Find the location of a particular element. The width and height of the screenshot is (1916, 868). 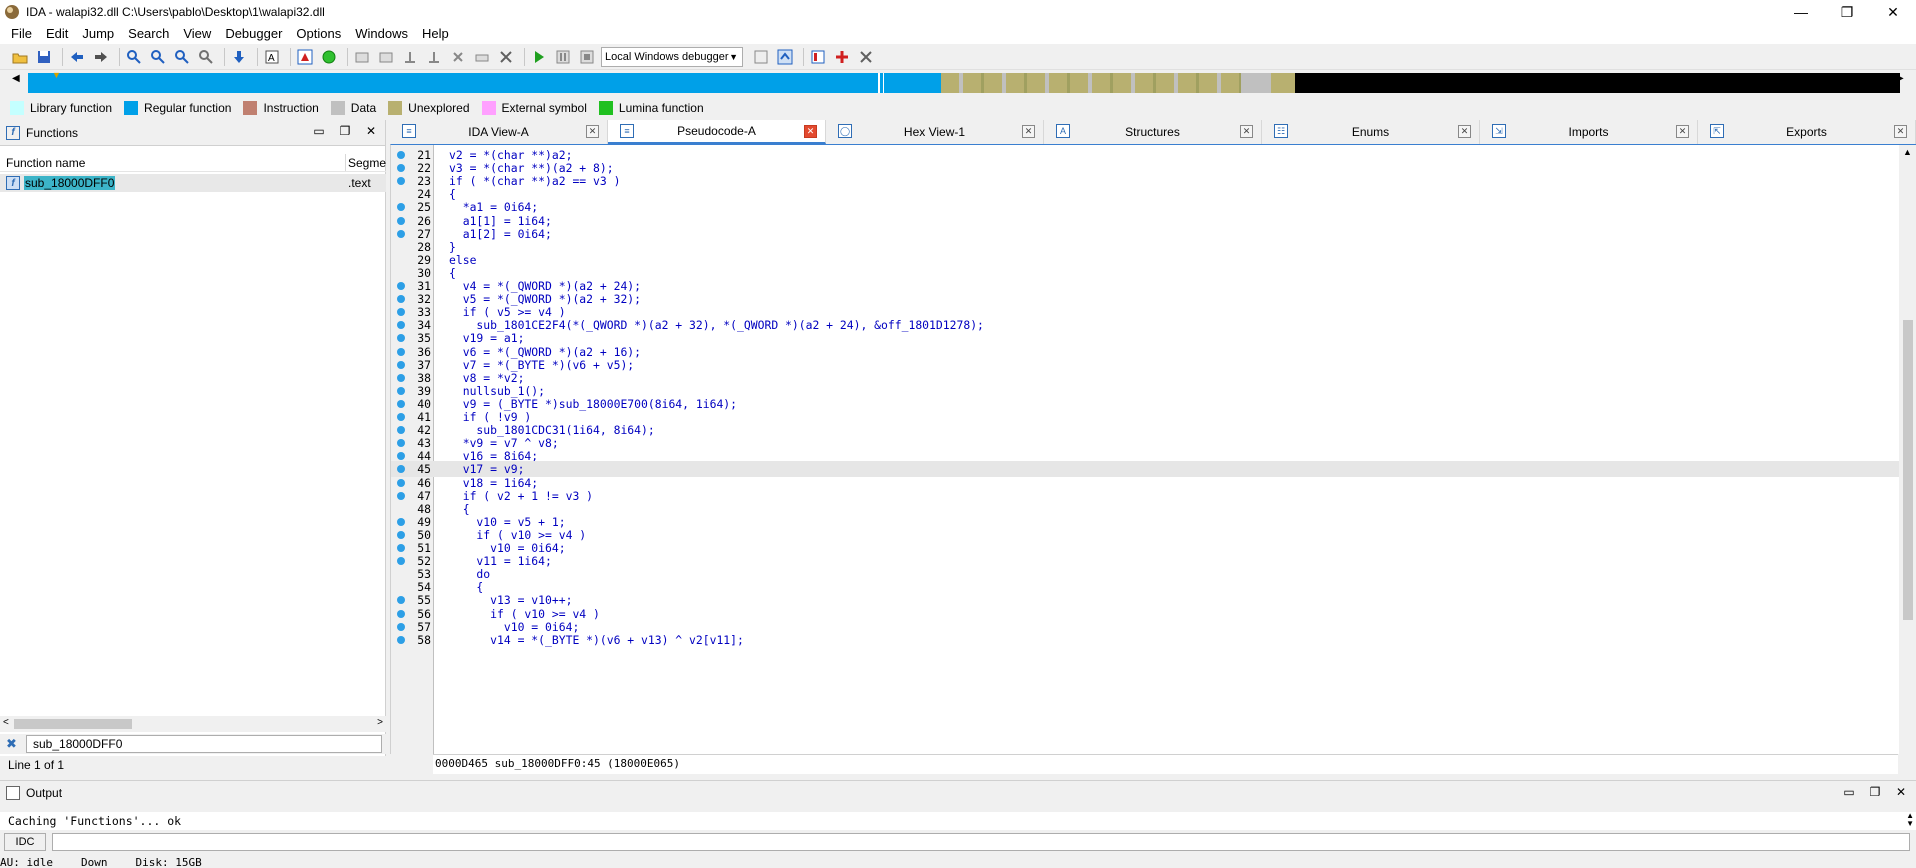

clear-filter-icon: ✖ is located at coordinates (16, 744).